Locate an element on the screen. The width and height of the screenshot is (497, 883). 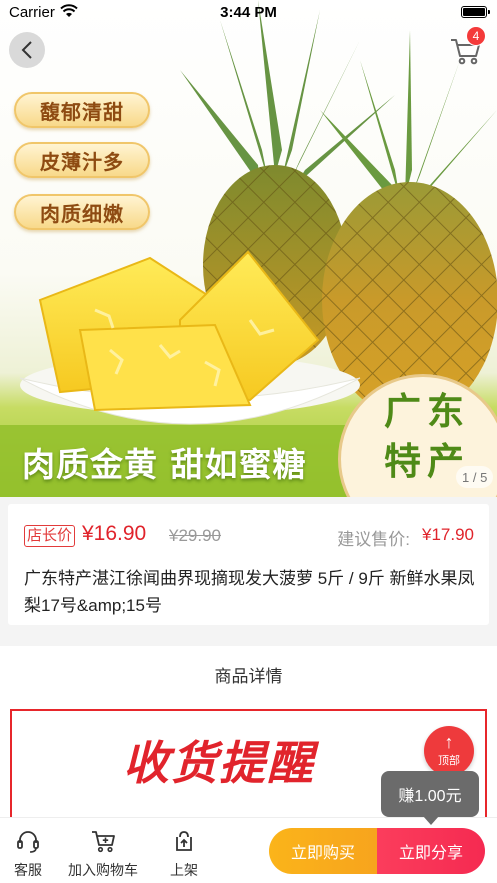
suggested-price-label: 建议售价: is located at coordinates (373, 539).